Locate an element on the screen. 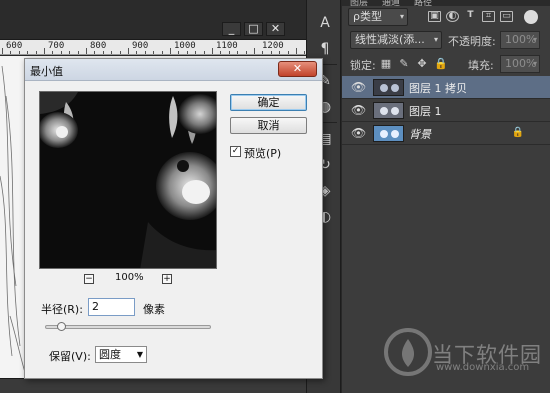  ok-button: 确定 is located at coordinates (268, 102).